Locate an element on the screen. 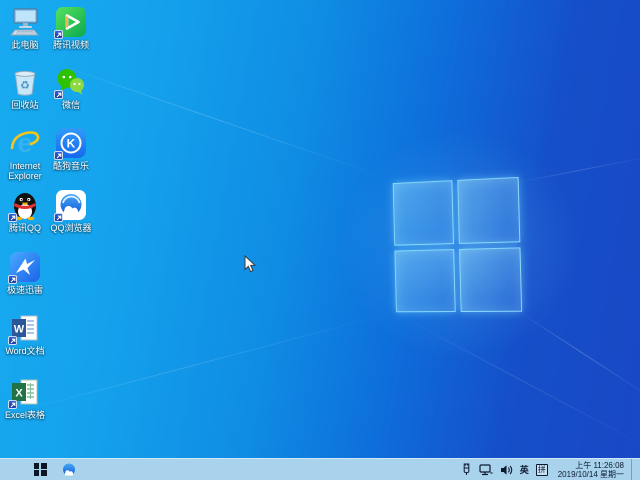 Image resolution: width=640 pixels, height=480 pixels. qq-browser-icon is located at coordinates (70, 205).